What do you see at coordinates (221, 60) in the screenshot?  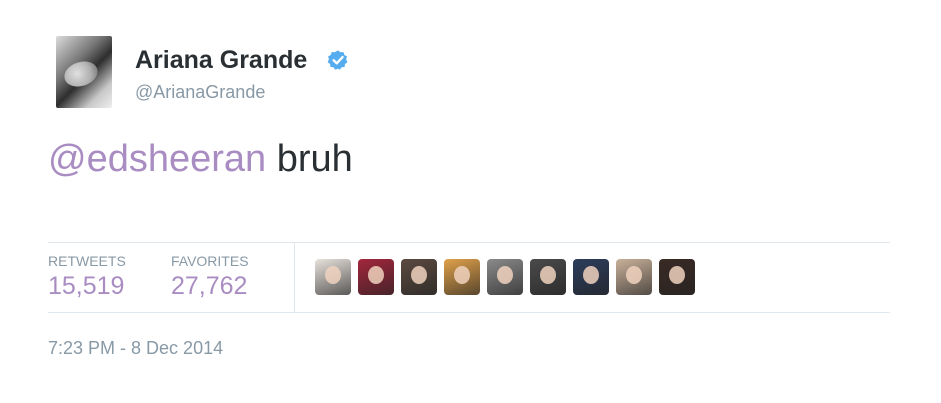 I see `display-name: Ariana Grande` at bounding box center [221, 60].